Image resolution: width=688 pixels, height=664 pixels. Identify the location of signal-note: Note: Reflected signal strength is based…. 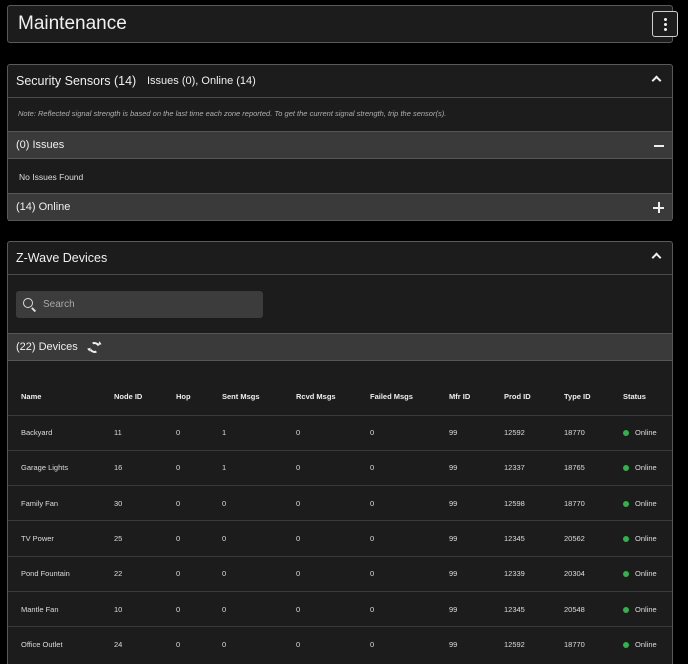
(232, 113).